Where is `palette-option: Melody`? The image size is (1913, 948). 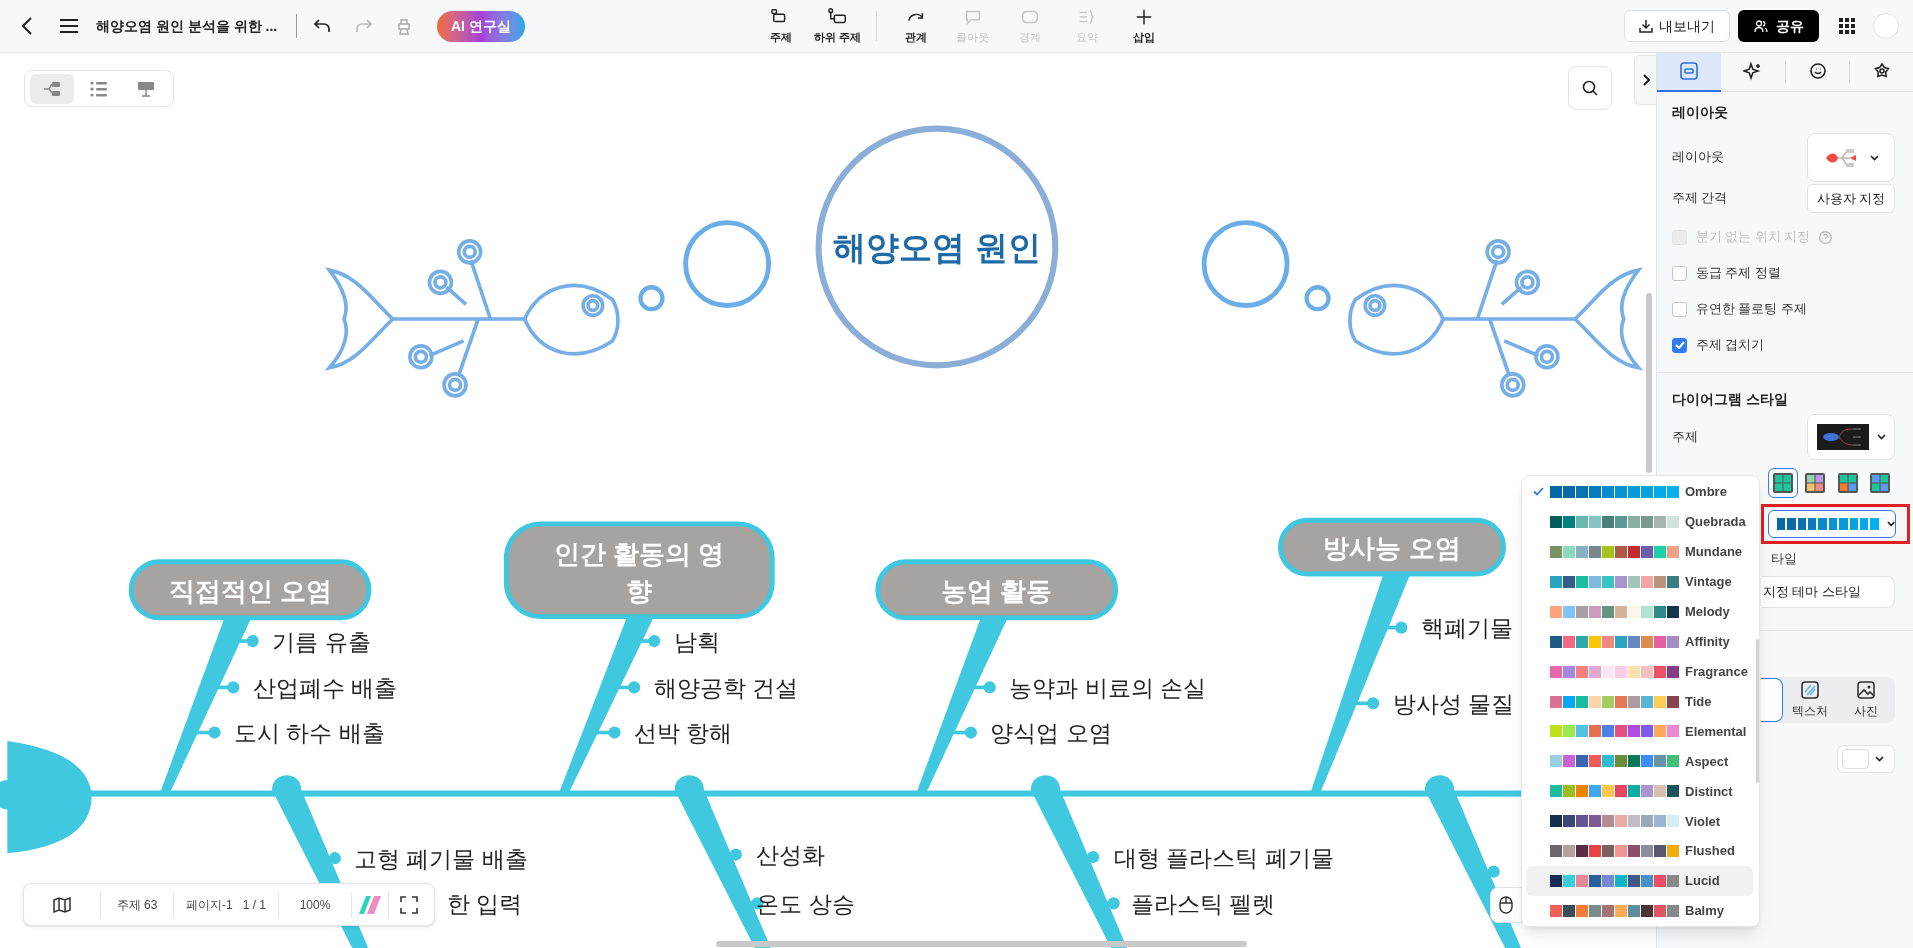 palette-option: Melody is located at coordinates (1639, 611).